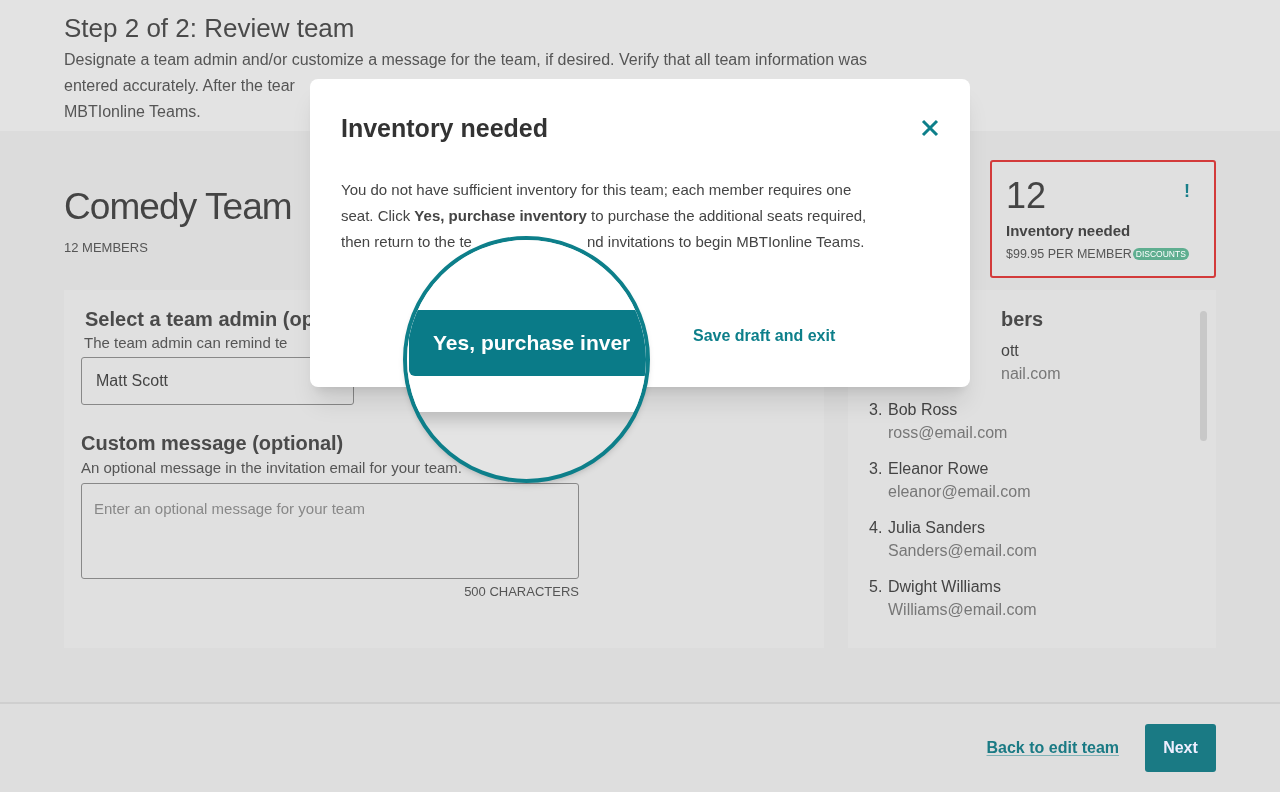  Describe the element at coordinates (330, 531) in the screenshot. I see `message-field: Enter an optional message for your team` at that location.